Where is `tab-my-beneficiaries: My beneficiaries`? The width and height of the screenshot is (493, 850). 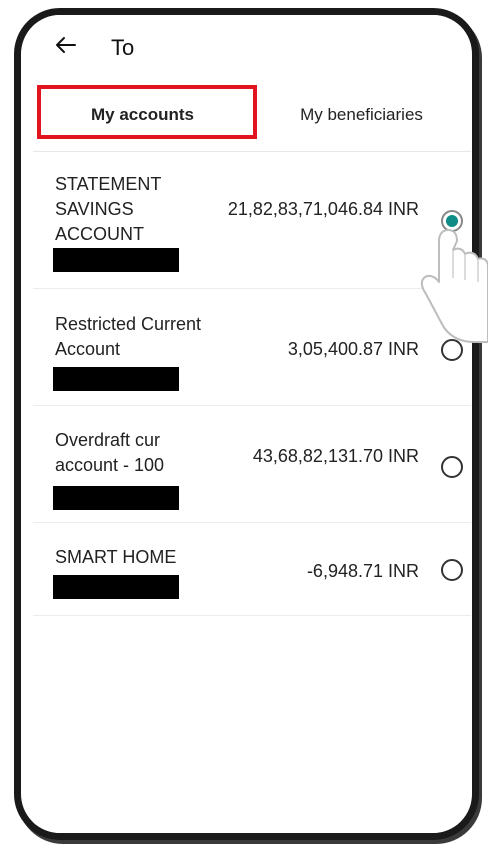 tab-my-beneficiaries: My beneficiaries is located at coordinates (361, 115).